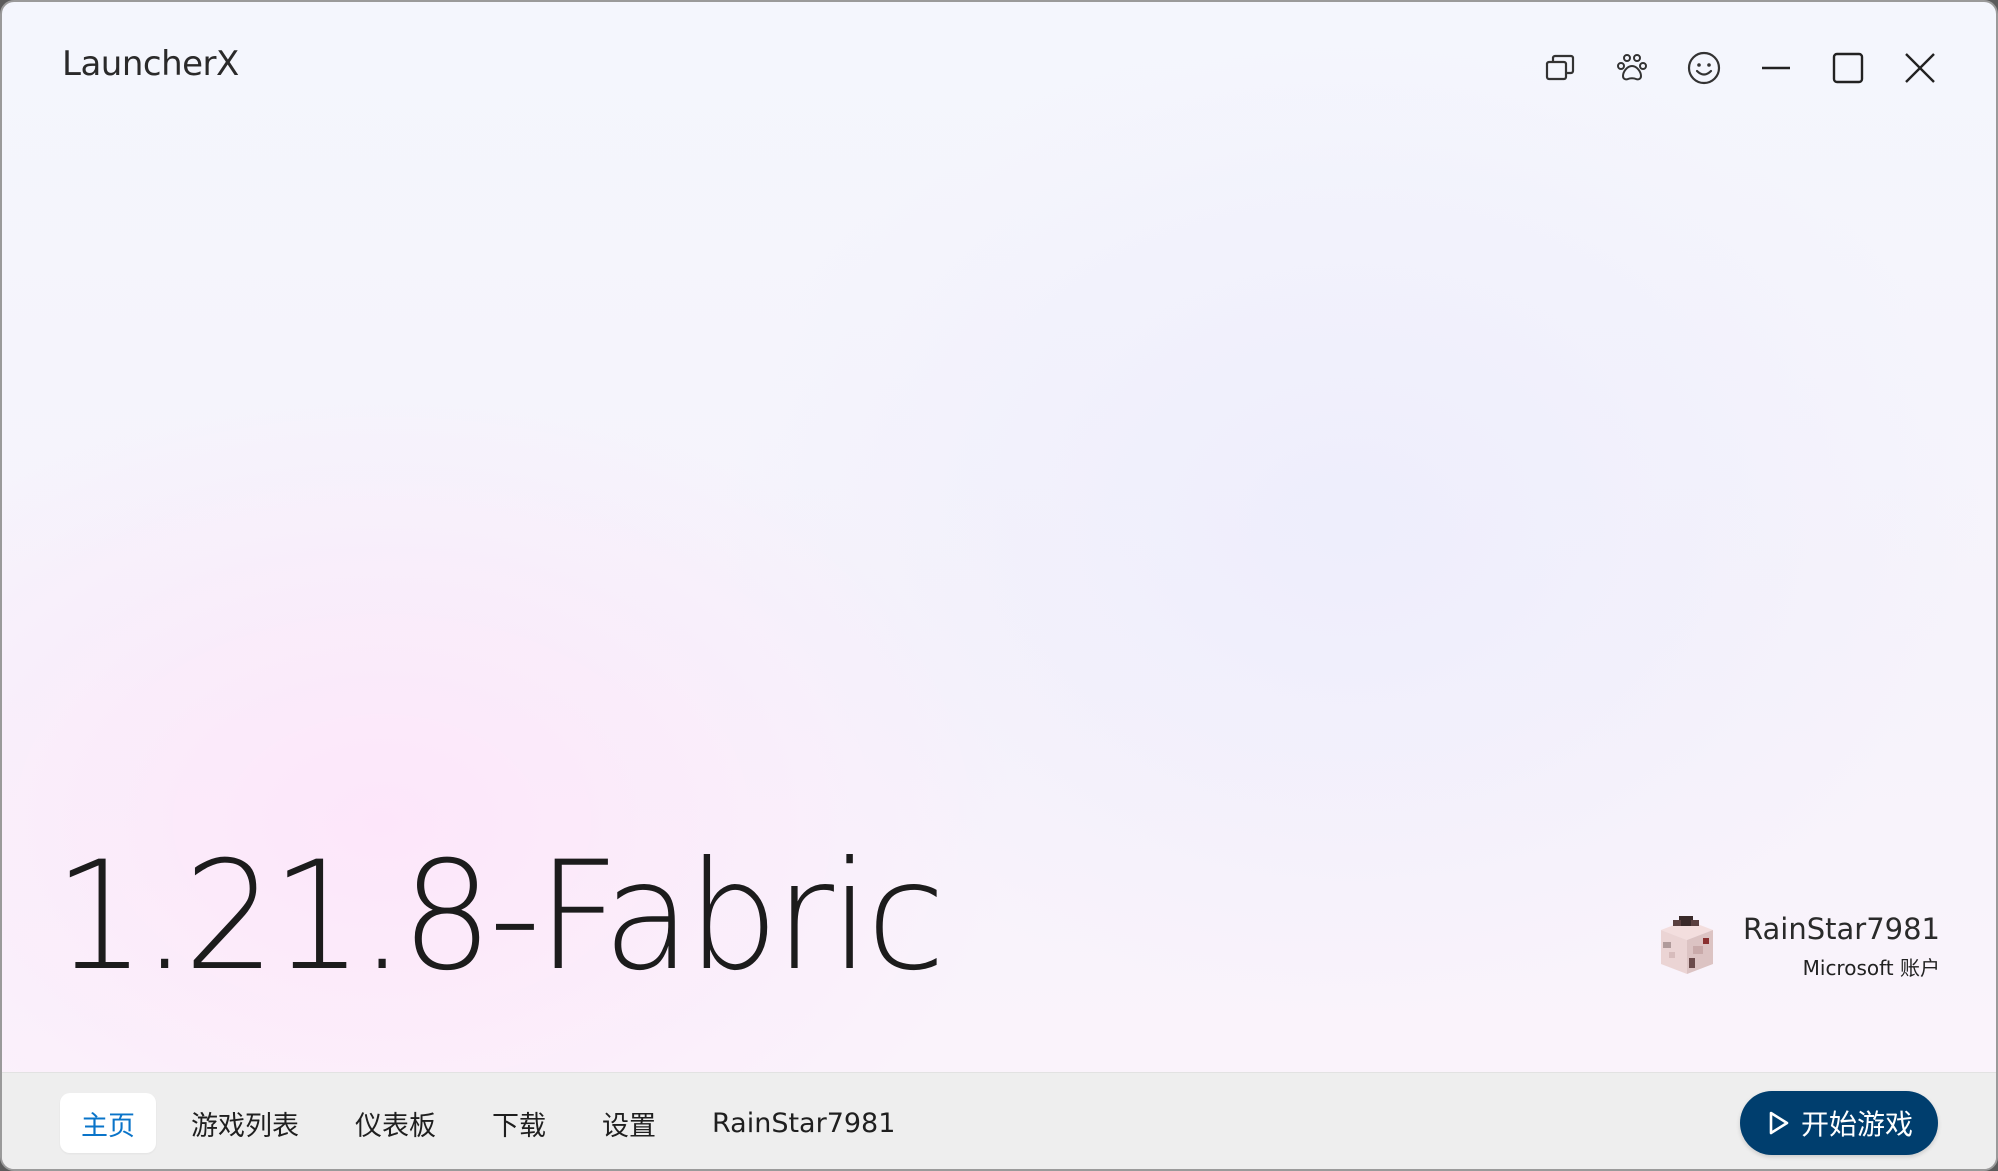 This screenshot has width=1998, height=1171. What do you see at coordinates (1871, 967) in the screenshot?
I see `account-type: Microsoft 账户` at bounding box center [1871, 967].